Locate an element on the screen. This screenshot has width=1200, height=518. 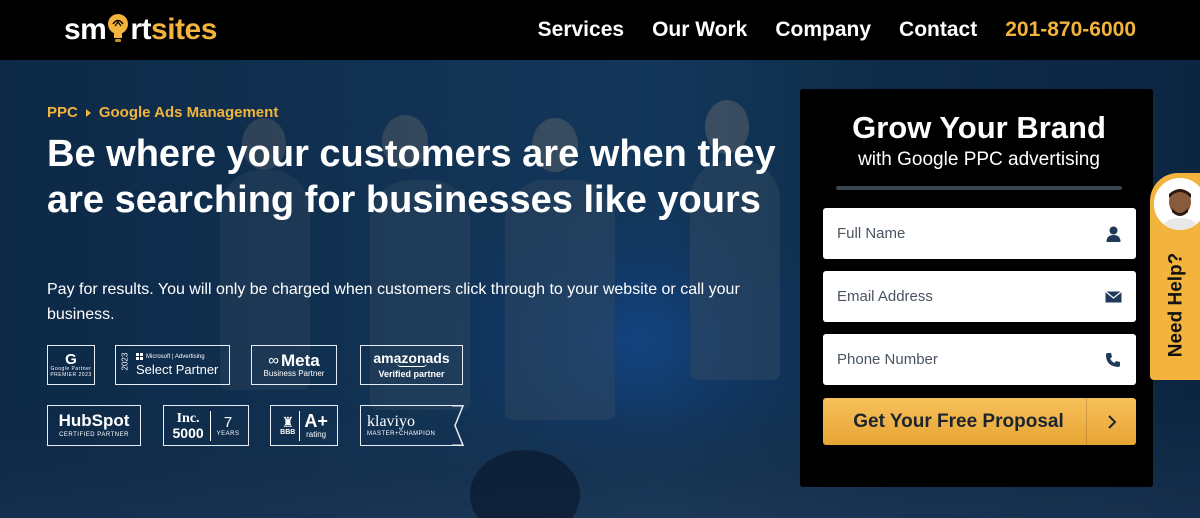
klaviyo-badge: klaviyo MASTER+CHAMPION is located at coordinates (412, 425).